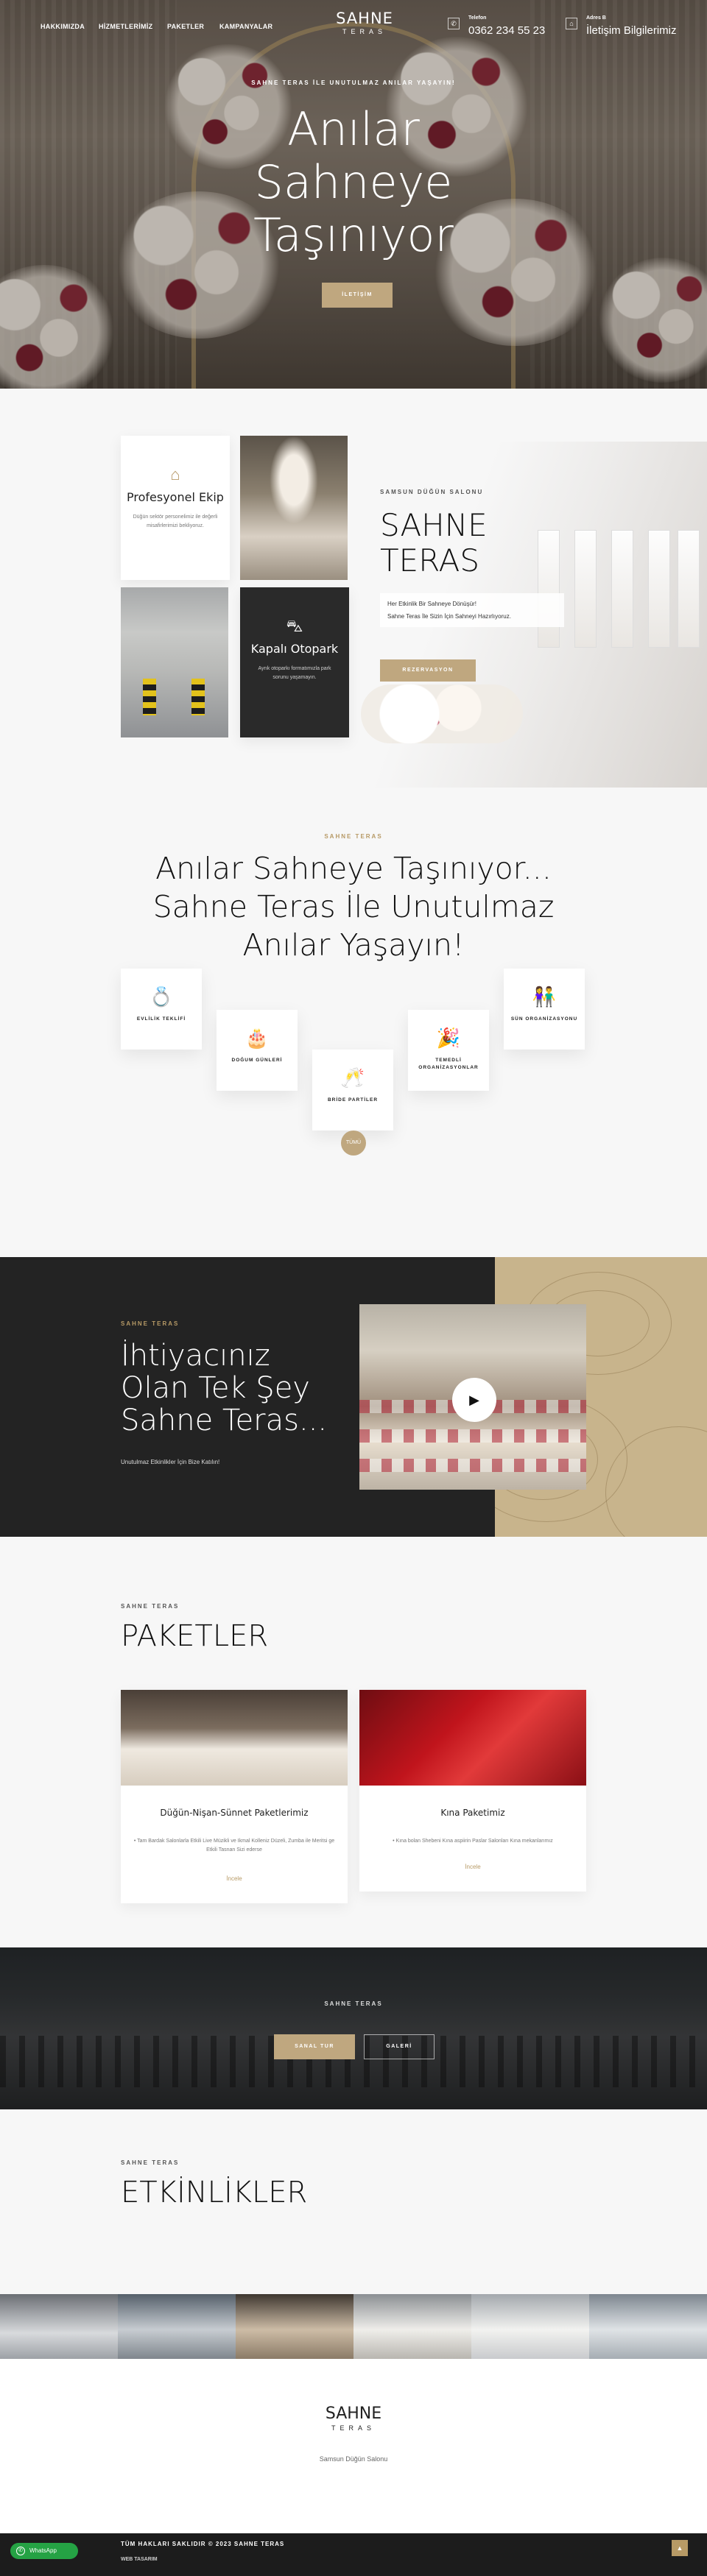 This screenshot has height=2576, width=707. Describe the element at coordinates (448, 1038) in the screenshot. I see `event-icon: 🎉` at that location.